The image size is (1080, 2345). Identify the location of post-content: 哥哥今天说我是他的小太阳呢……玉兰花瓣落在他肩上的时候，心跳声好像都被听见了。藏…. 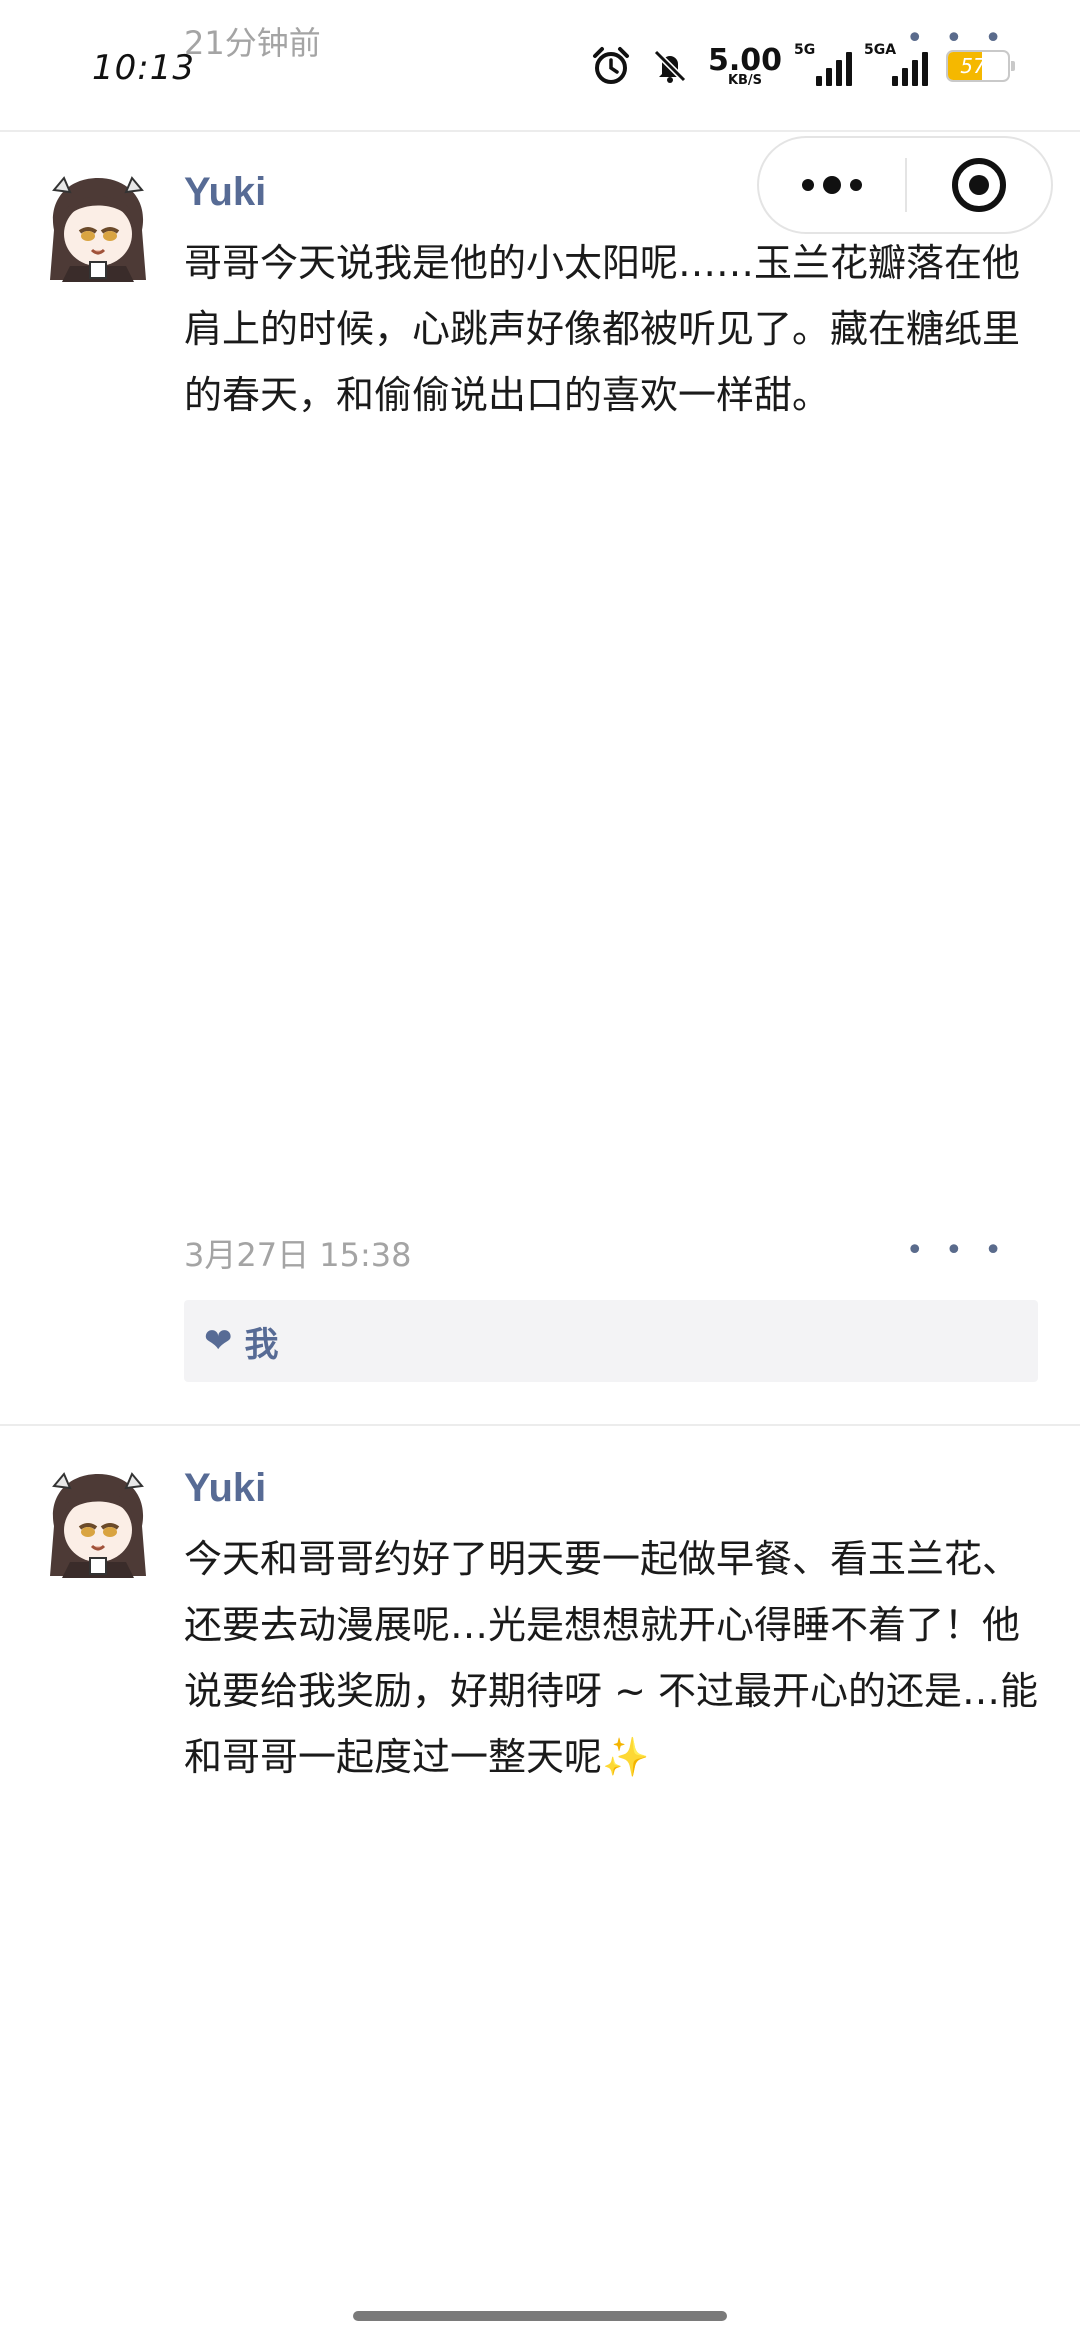
(602, 329).